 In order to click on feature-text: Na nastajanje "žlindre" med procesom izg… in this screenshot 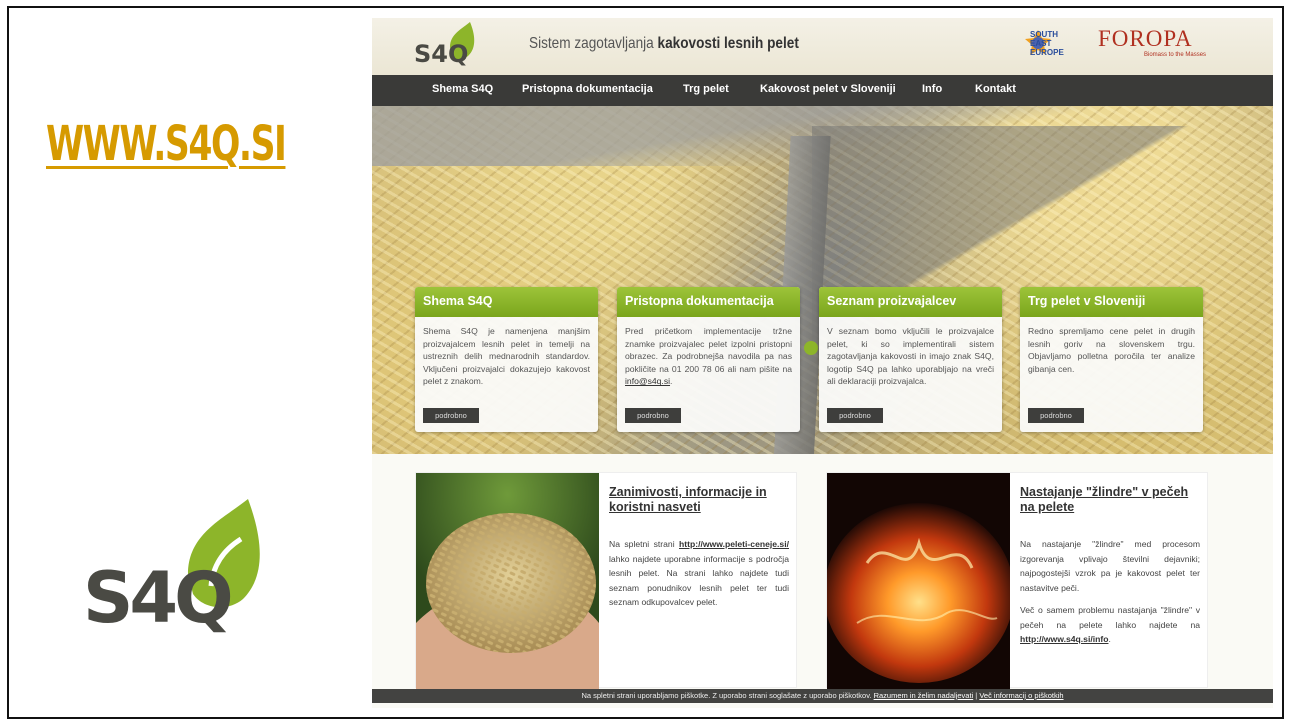, I will do `click(1110, 596)`.